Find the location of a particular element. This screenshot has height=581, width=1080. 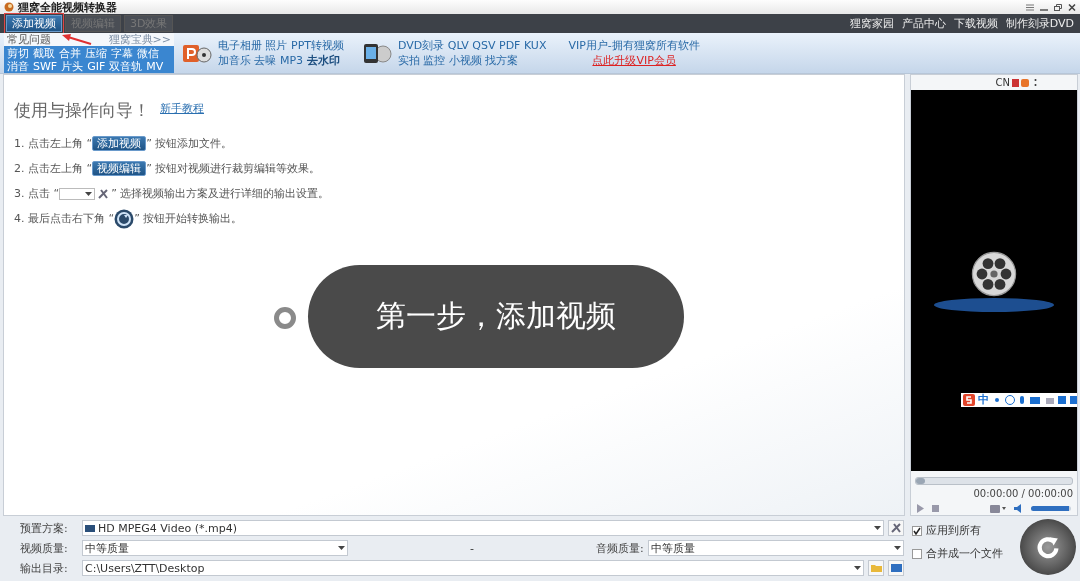

vip-upgrade-link: 点此升级VIP会员 is located at coordinates (634, 60).